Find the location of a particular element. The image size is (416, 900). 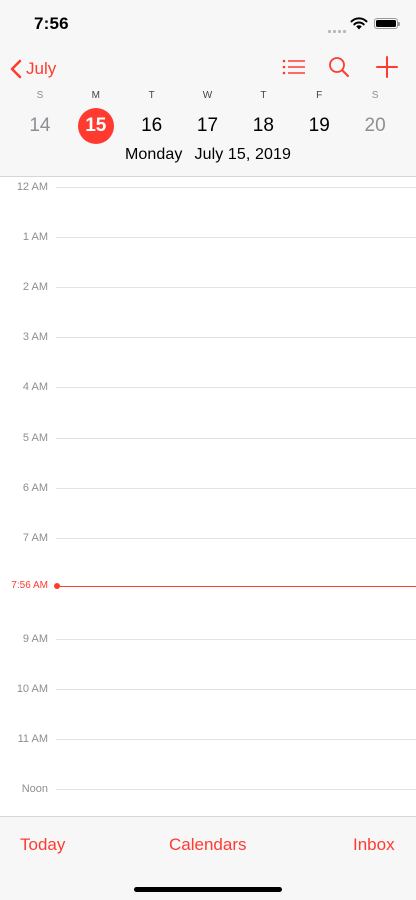

hour-label: 1 AM is located at coordinates (35, 237).